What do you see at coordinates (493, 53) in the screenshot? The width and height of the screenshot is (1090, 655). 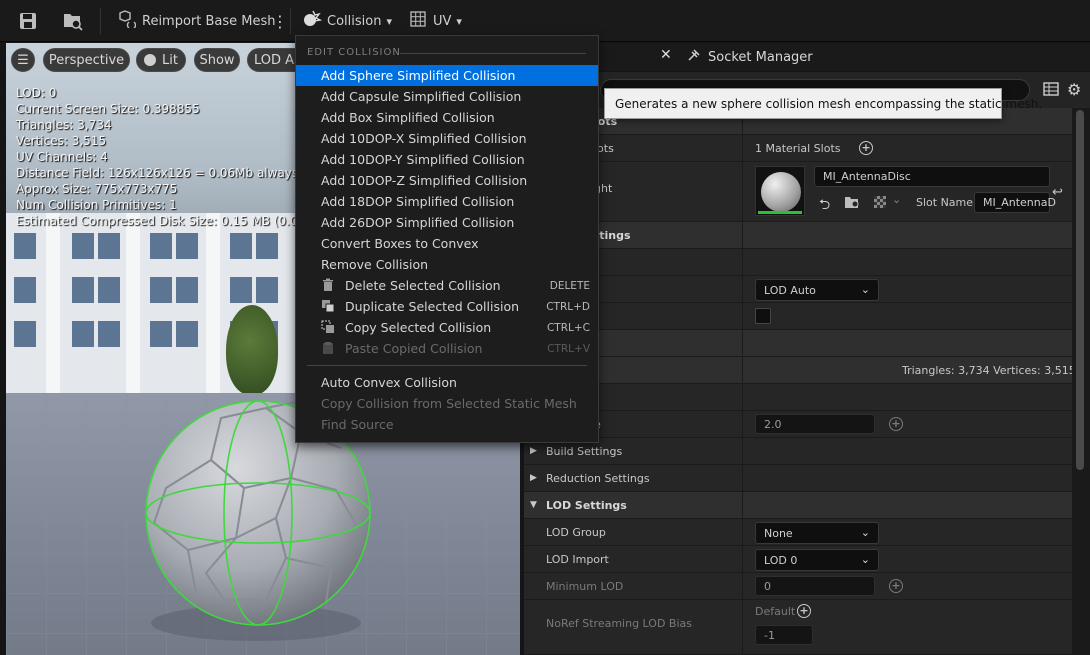 I see `menu-heading-divider` at bounding box center [493, 53].